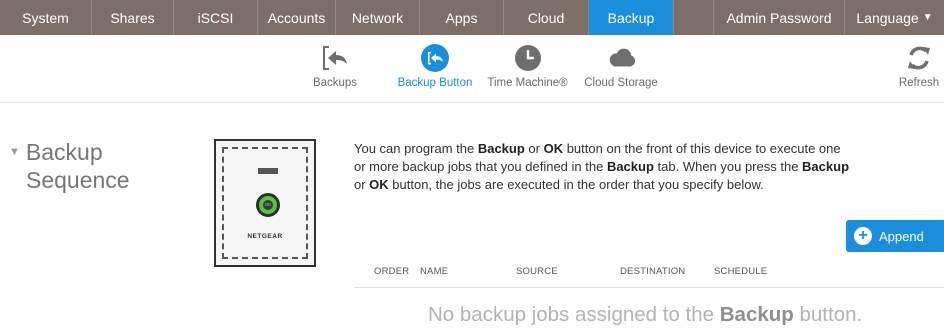 Image resolution: width=944 pixels, height=333 pixels. What do you see at coordinates (378, 17) in the screenshot?
I see `tab-network: Network` at bounding box center [378, 17].